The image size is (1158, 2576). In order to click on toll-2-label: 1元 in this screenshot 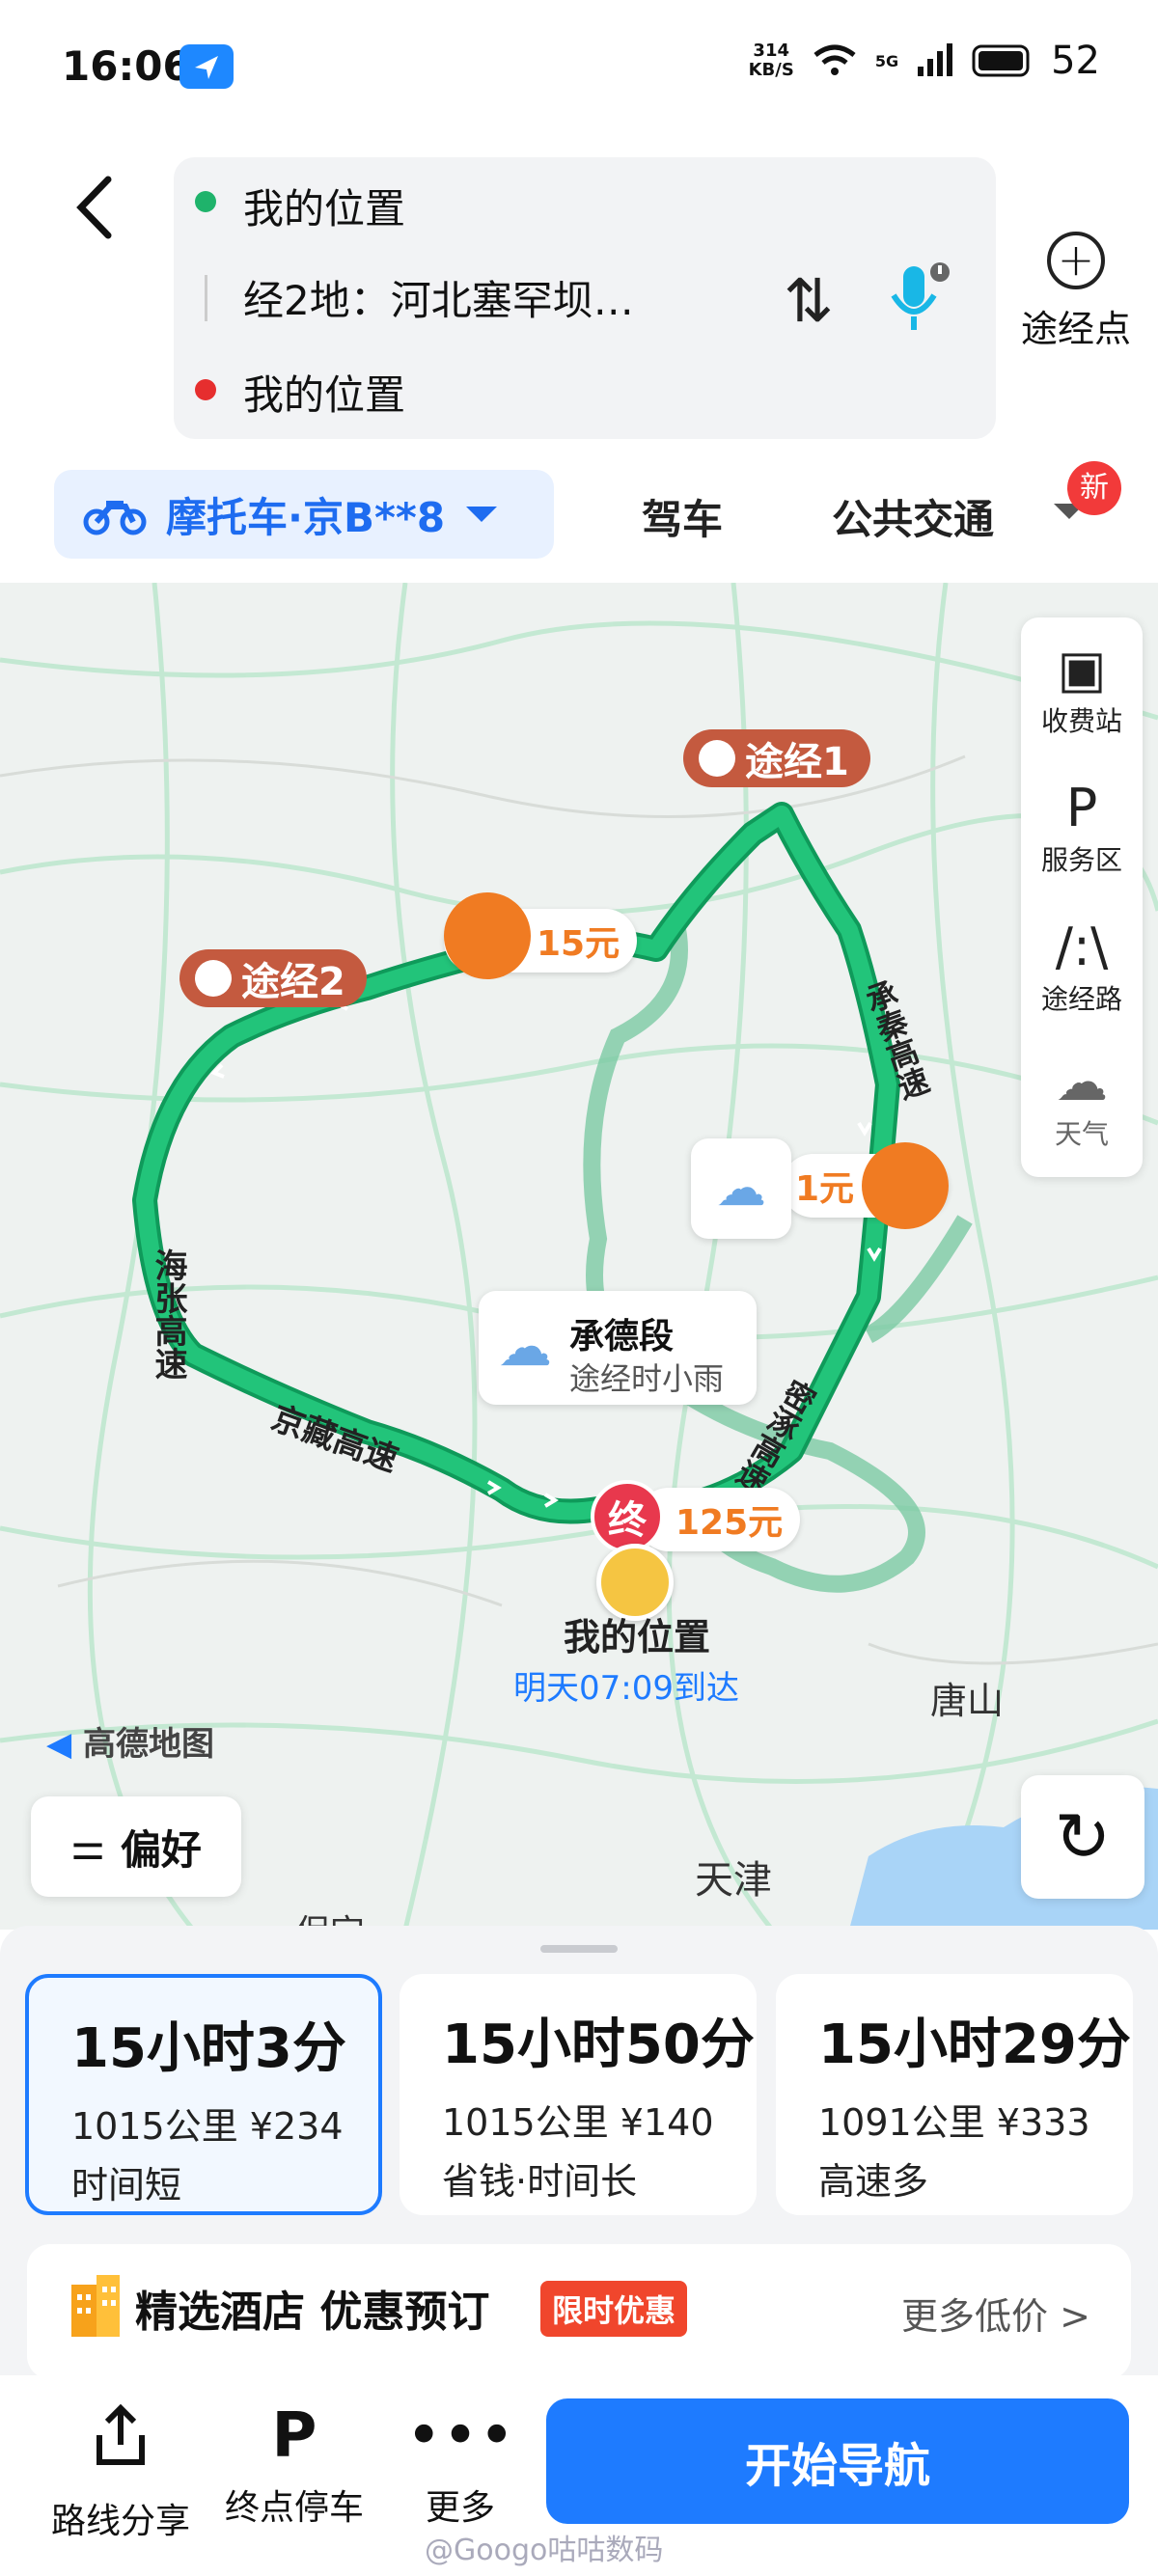, I will do `click(825, 1189)`.